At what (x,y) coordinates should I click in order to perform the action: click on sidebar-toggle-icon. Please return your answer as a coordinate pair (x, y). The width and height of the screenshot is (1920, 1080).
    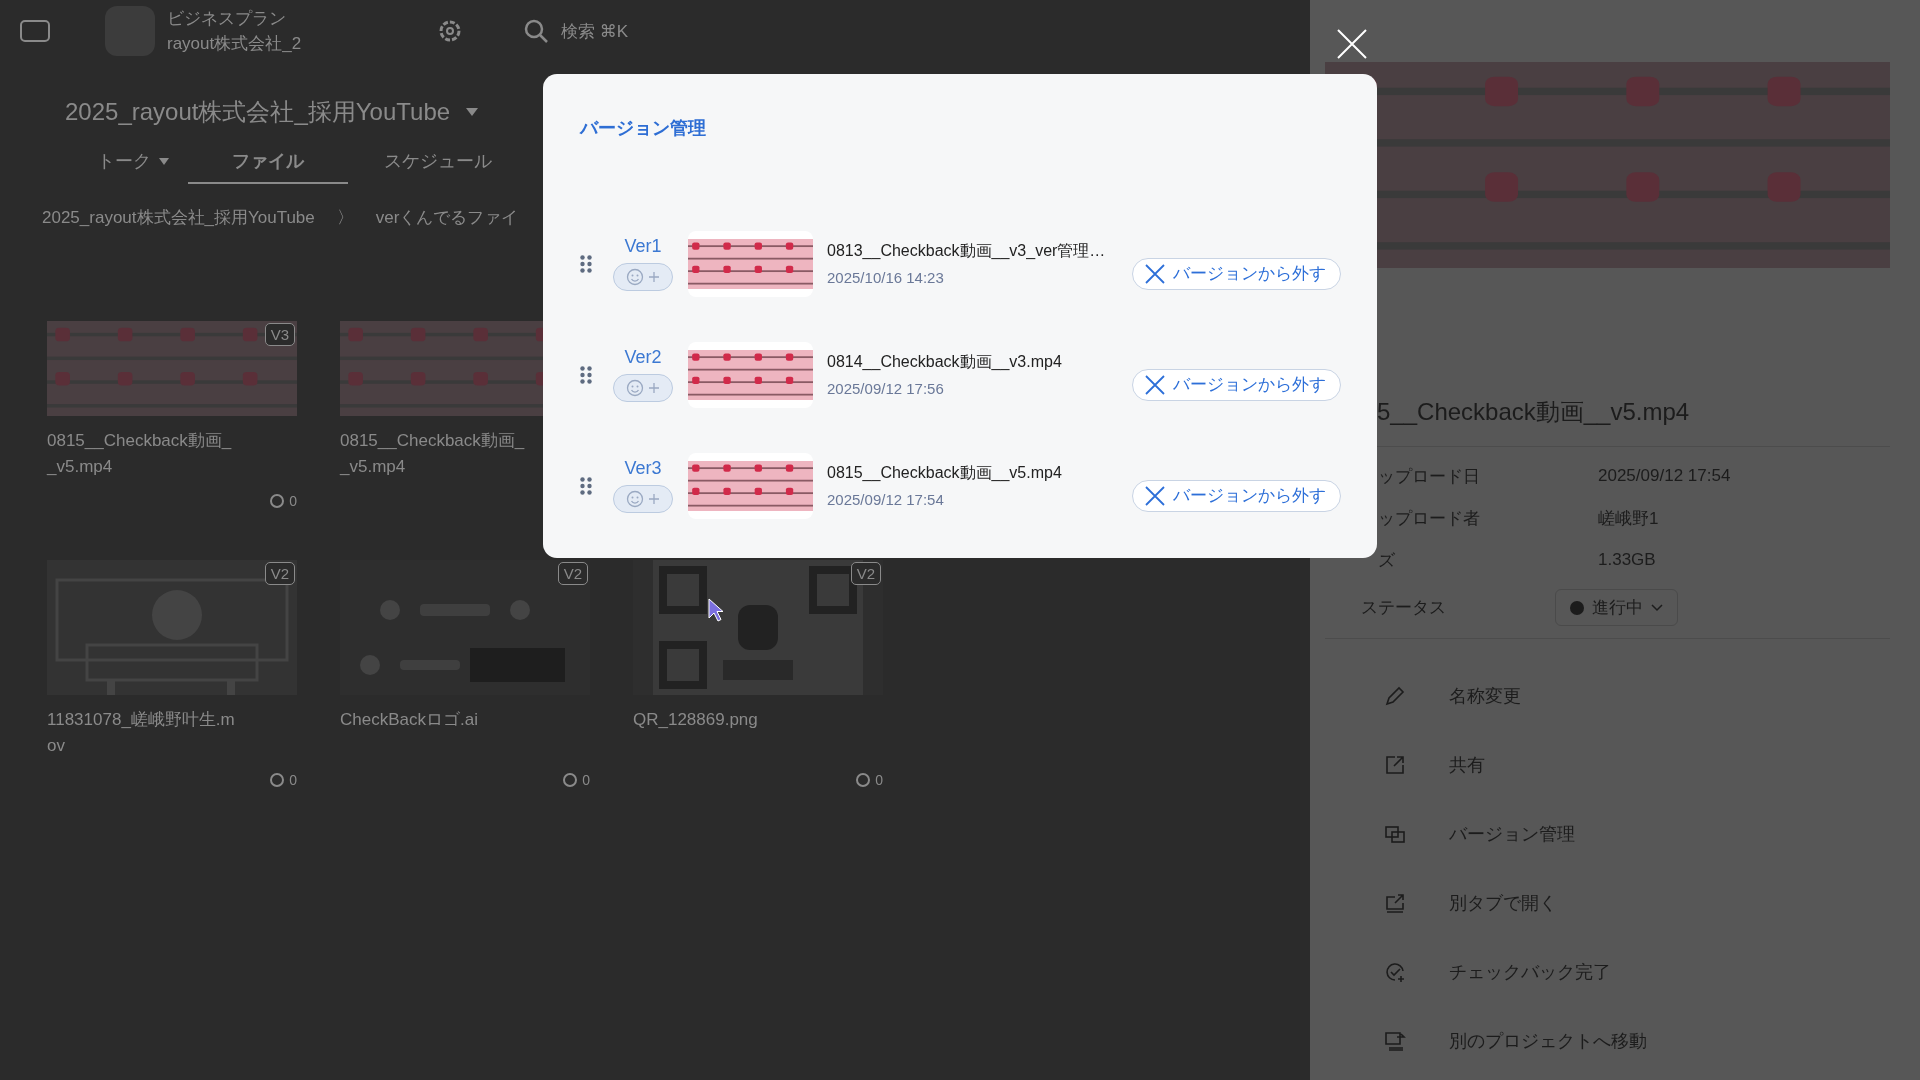
    Looking at the image, I should click on (35, 31).